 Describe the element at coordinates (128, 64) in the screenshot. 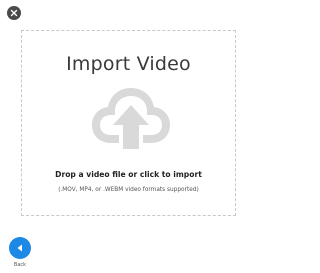

I see `drop-zone-title: Import Video` at that location.